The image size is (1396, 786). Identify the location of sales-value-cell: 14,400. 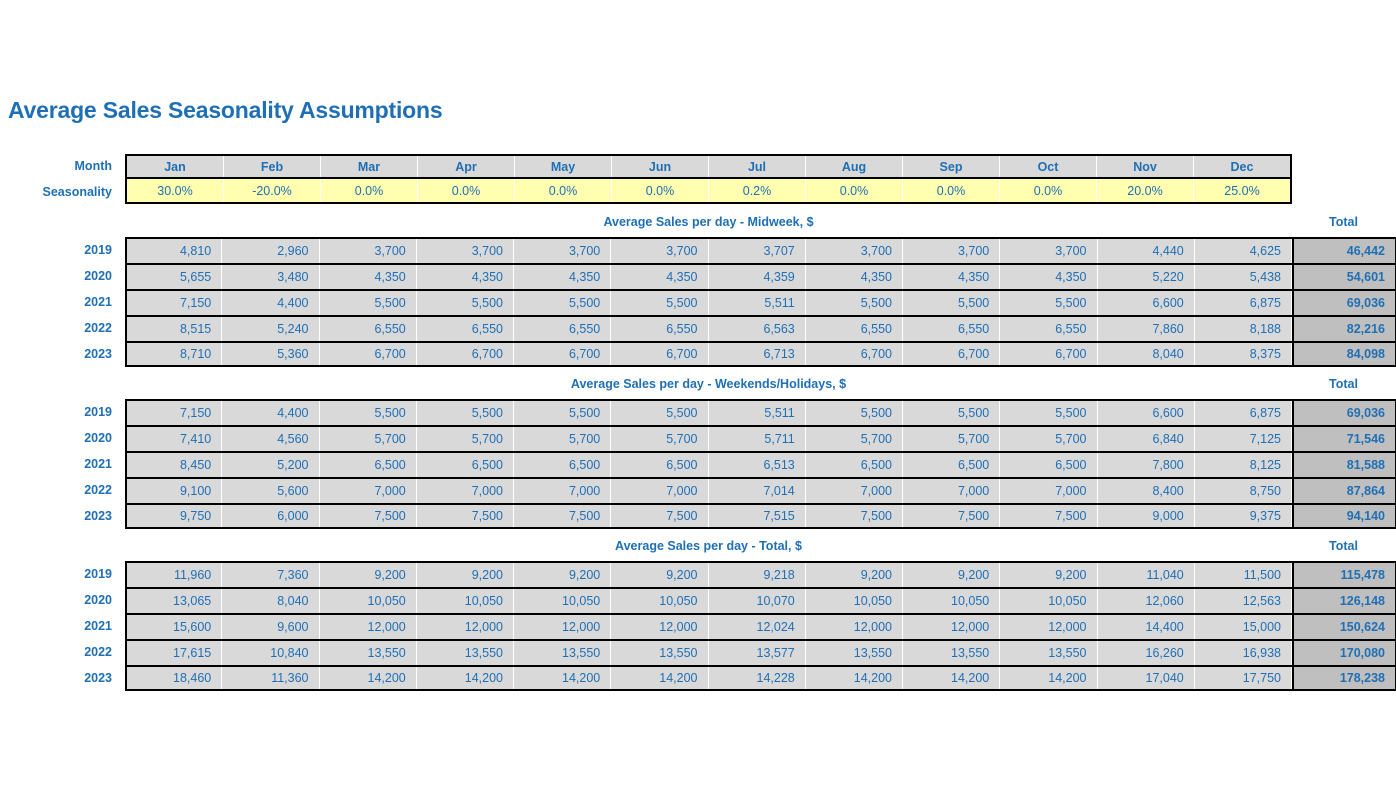
(1146, 627).